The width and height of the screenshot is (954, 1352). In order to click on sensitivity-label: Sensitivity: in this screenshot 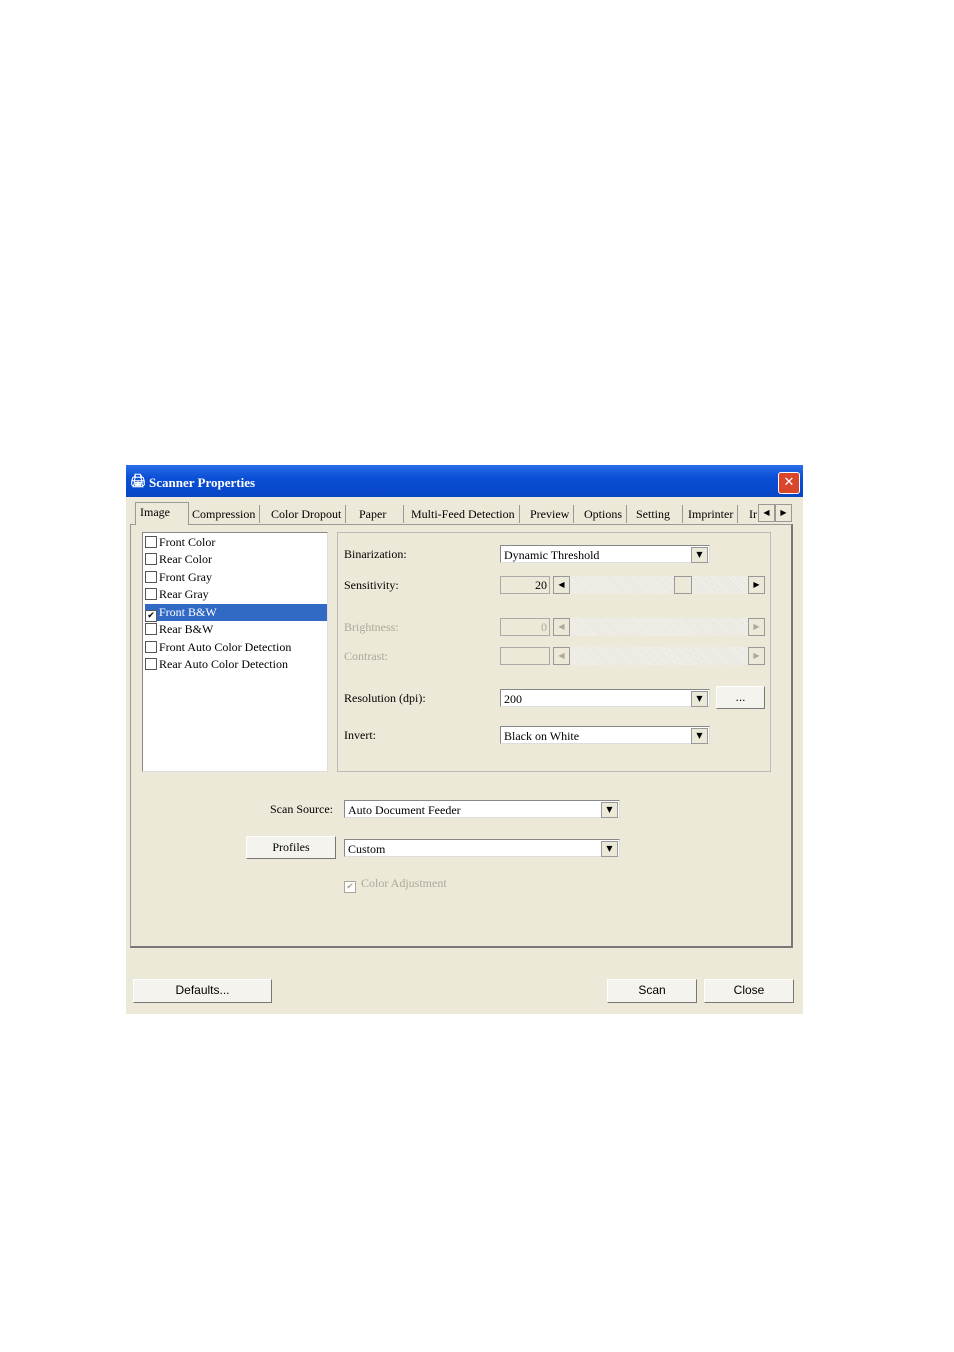, I will do `click(371, 585)`.